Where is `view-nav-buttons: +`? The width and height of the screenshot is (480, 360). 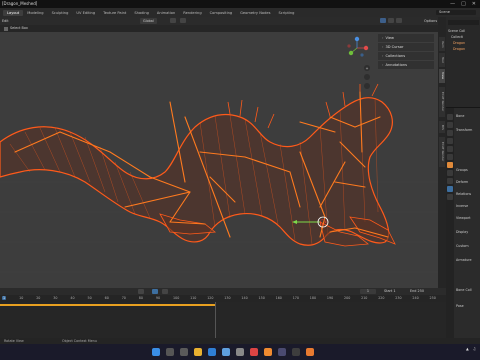
view-nav-buttons: + is located at coordinates (367, 77).